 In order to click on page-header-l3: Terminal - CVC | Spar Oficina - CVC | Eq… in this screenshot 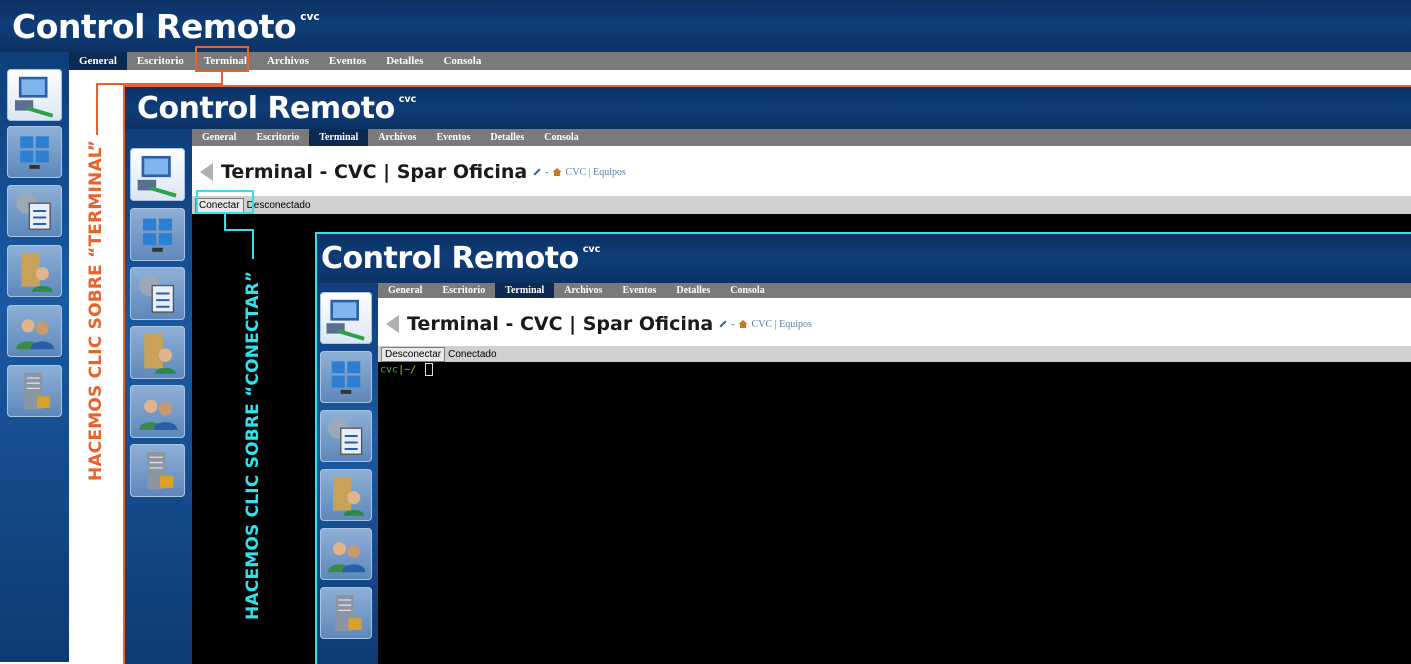, I will do `click(599, 324)`.